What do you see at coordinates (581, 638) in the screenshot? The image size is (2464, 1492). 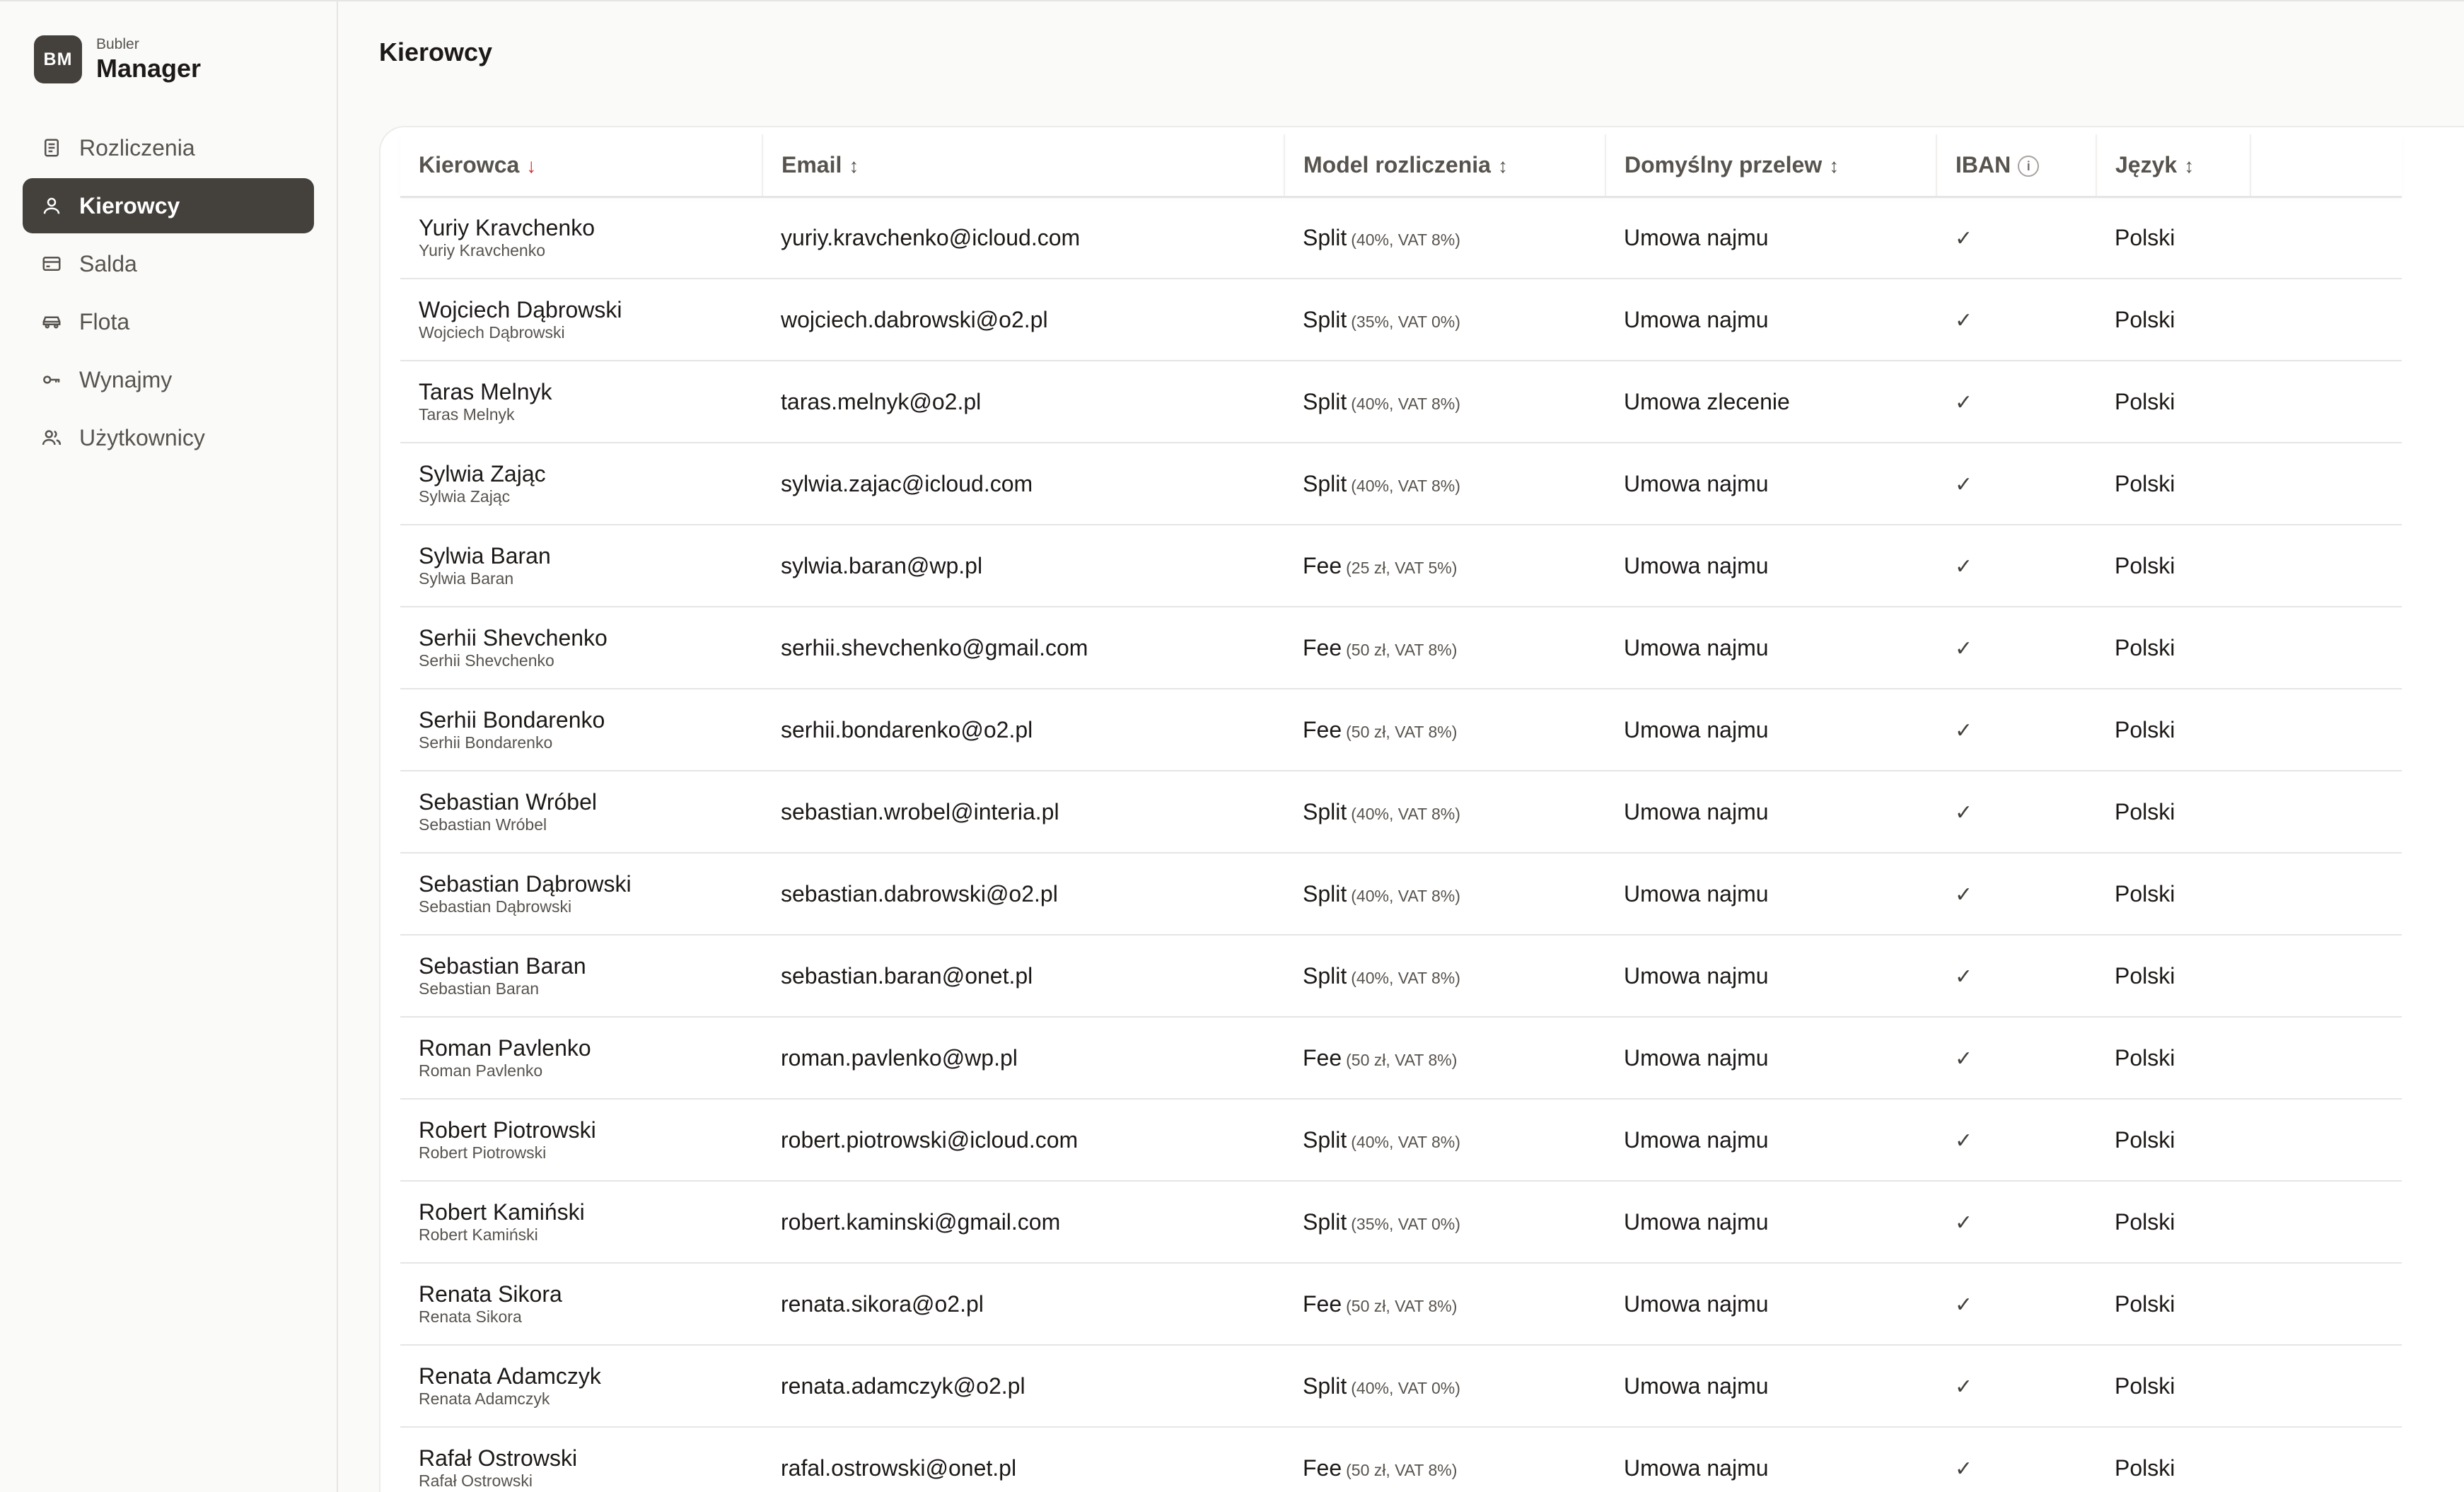 I see `driver-name: Serhii Shevchenko` at bounding box center [581, 638].